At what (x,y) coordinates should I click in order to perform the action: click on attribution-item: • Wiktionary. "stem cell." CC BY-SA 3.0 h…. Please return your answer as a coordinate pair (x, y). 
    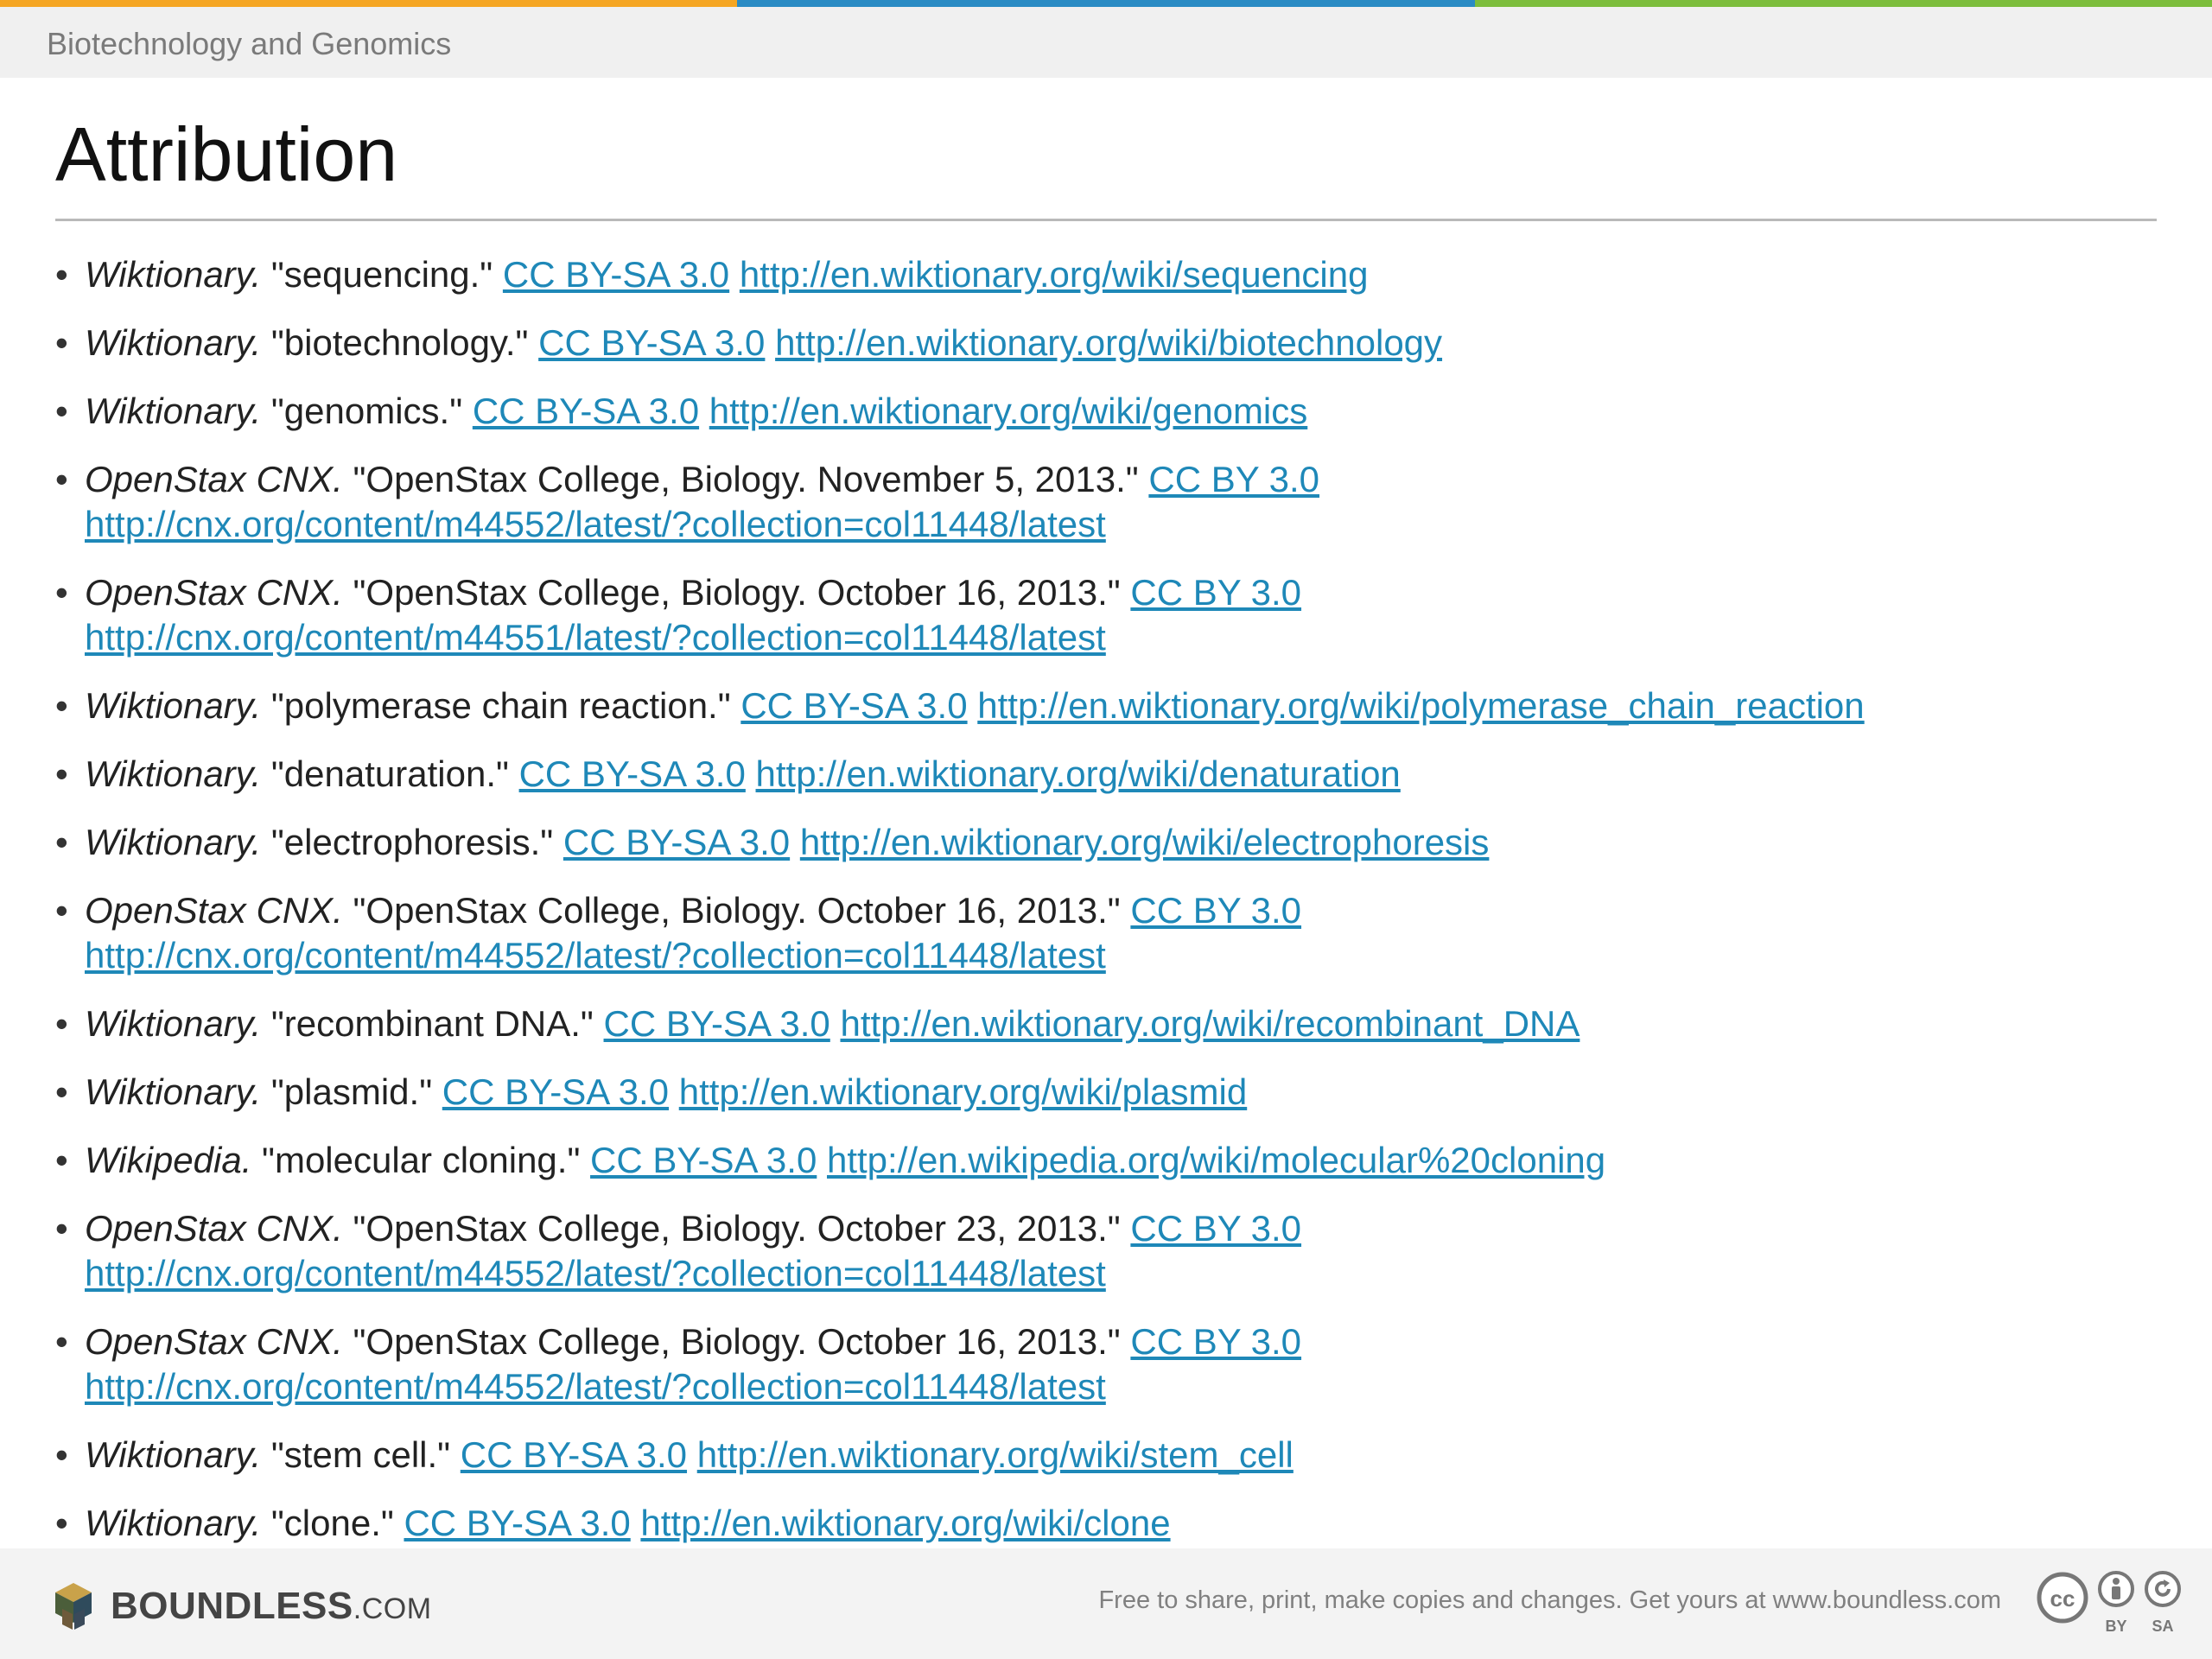
    Looking at the image, I should click on (1118, 1455).